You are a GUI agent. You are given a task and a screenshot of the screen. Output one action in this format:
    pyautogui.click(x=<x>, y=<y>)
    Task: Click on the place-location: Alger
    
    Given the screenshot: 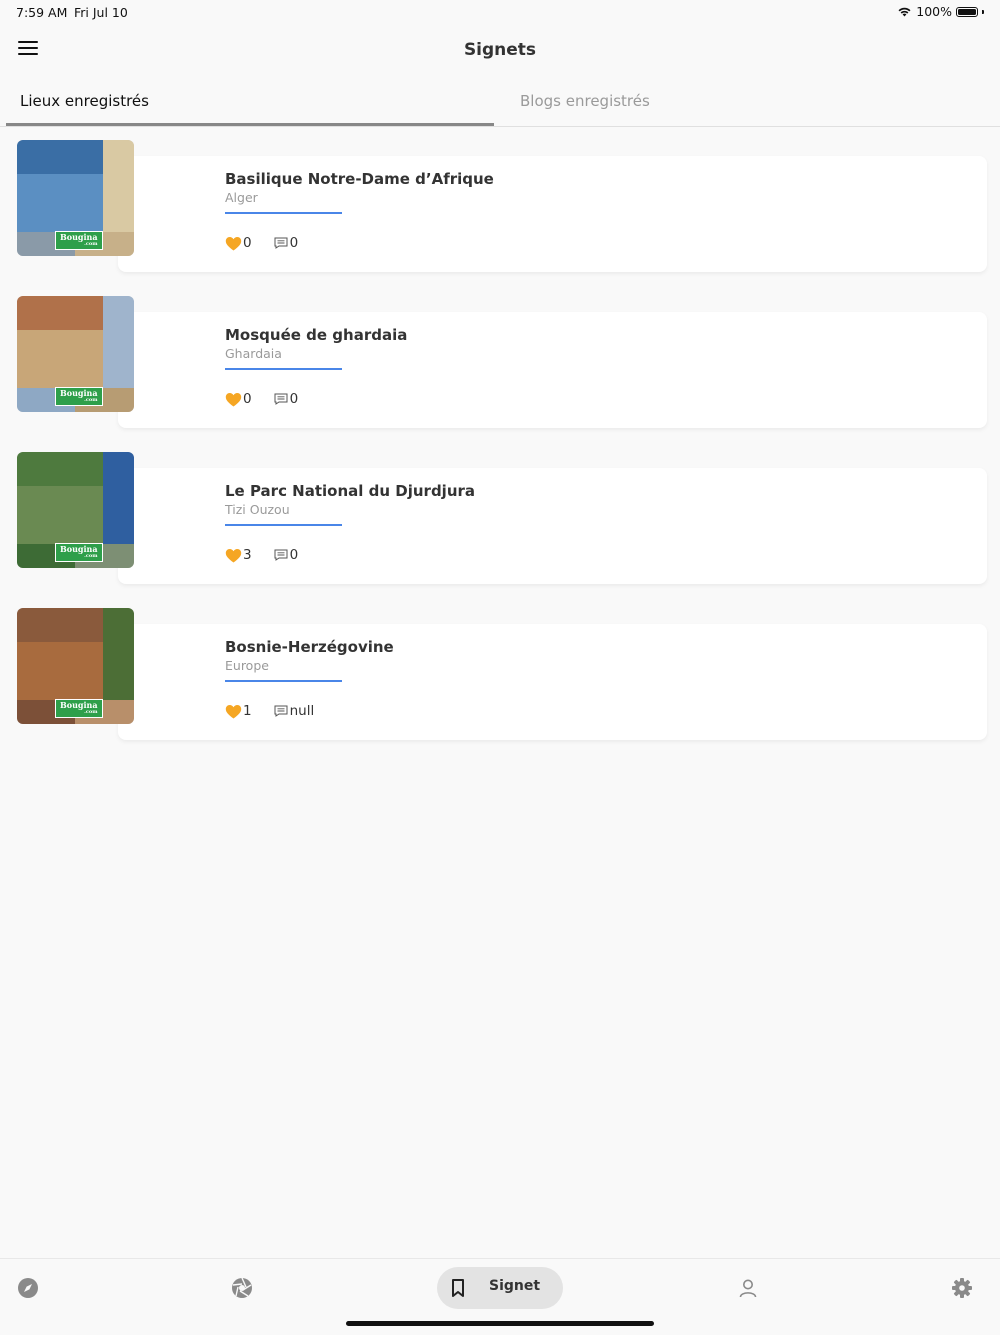 What is the action you would take?
    pyautogui.click(x=241, y=197)
    